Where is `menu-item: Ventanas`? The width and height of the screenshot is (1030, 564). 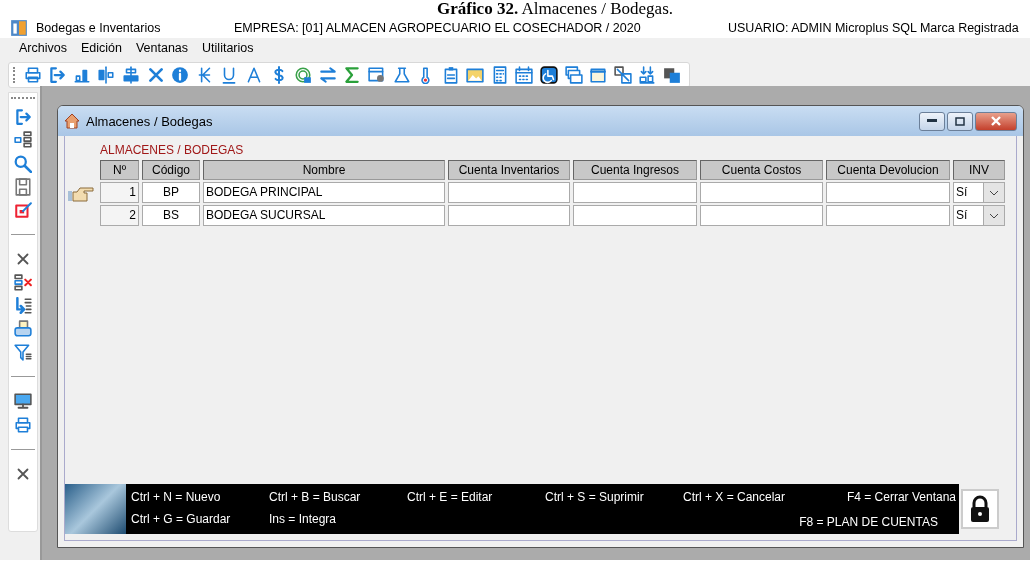 menu-item: Ventanas is located at coordinates (162, 48).